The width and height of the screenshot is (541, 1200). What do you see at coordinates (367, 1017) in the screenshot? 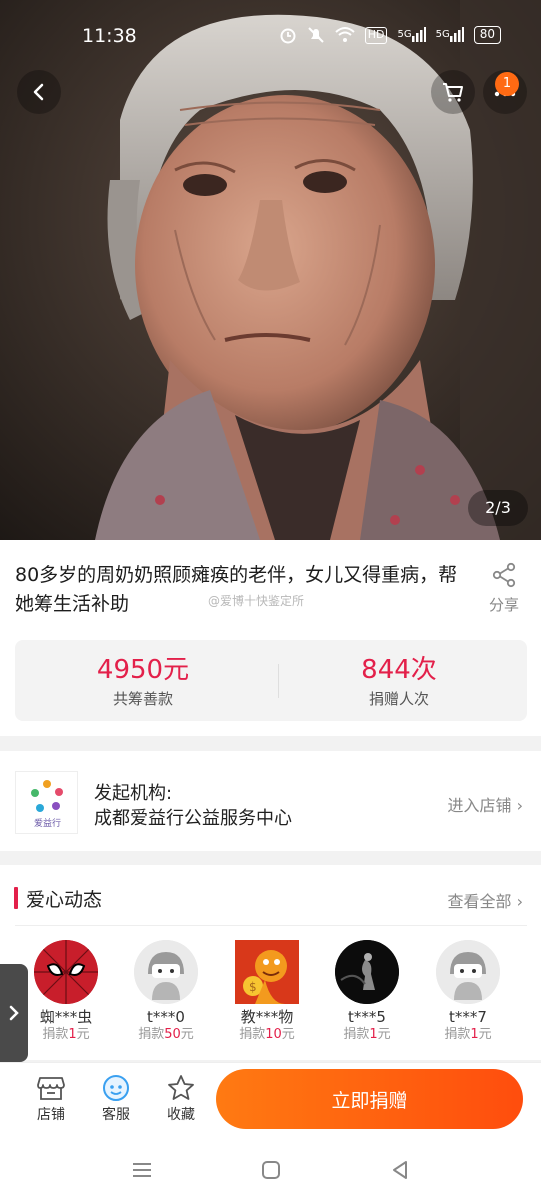
I see `donor-name: t***5` at bounding box center [367, 1017].